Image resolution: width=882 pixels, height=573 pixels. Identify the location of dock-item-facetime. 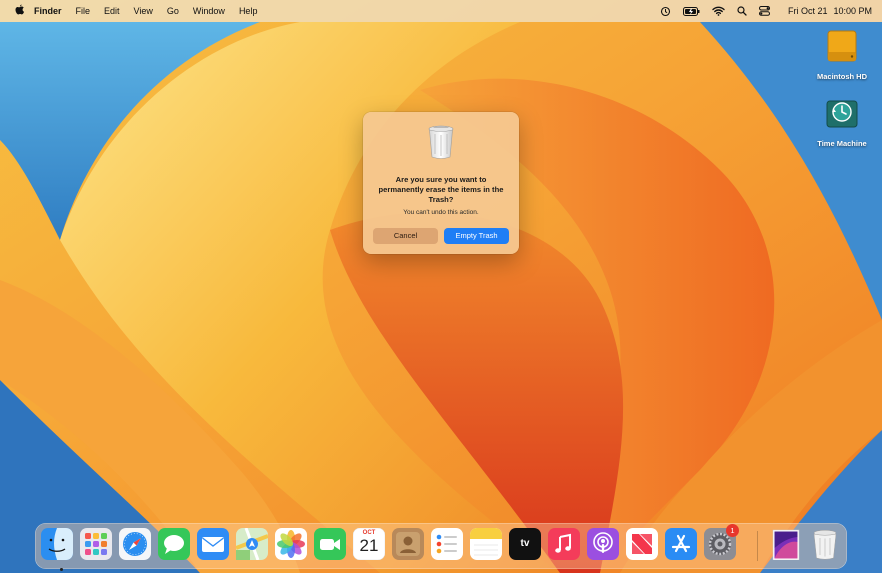
(330, 544).